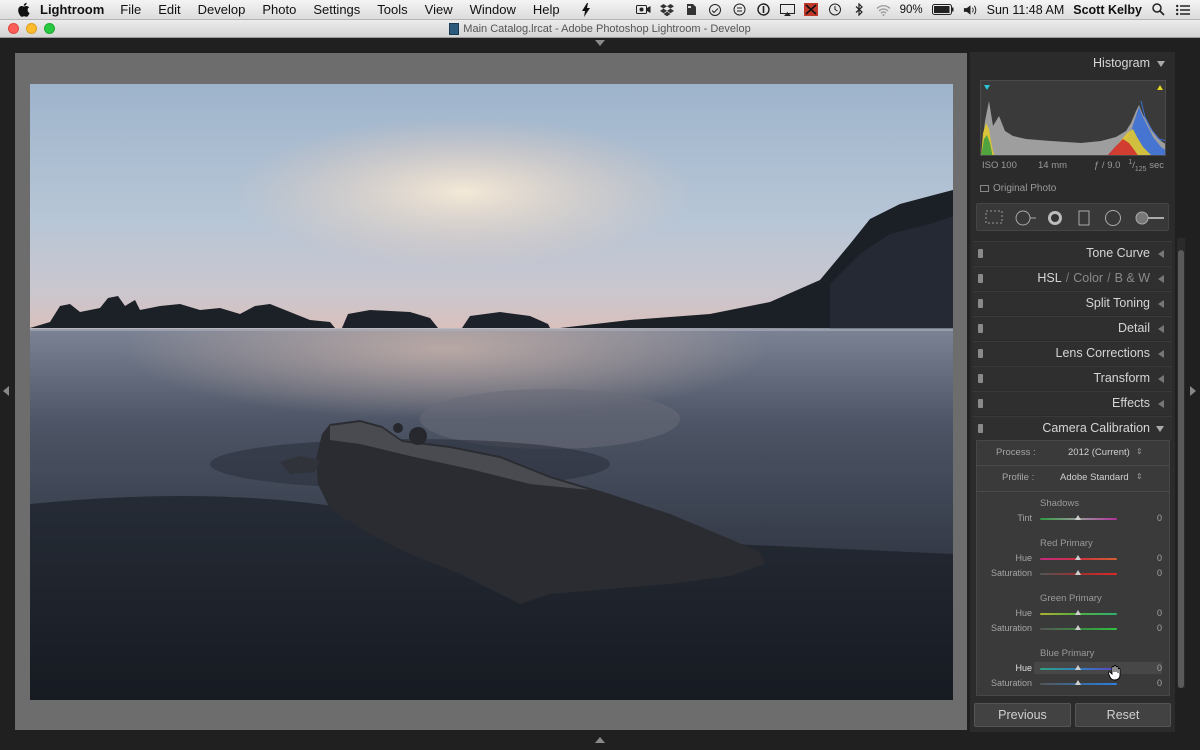  Describe the element at coordinates (546, 9) in the screenshot. I see `menu-help: Help` at that location.